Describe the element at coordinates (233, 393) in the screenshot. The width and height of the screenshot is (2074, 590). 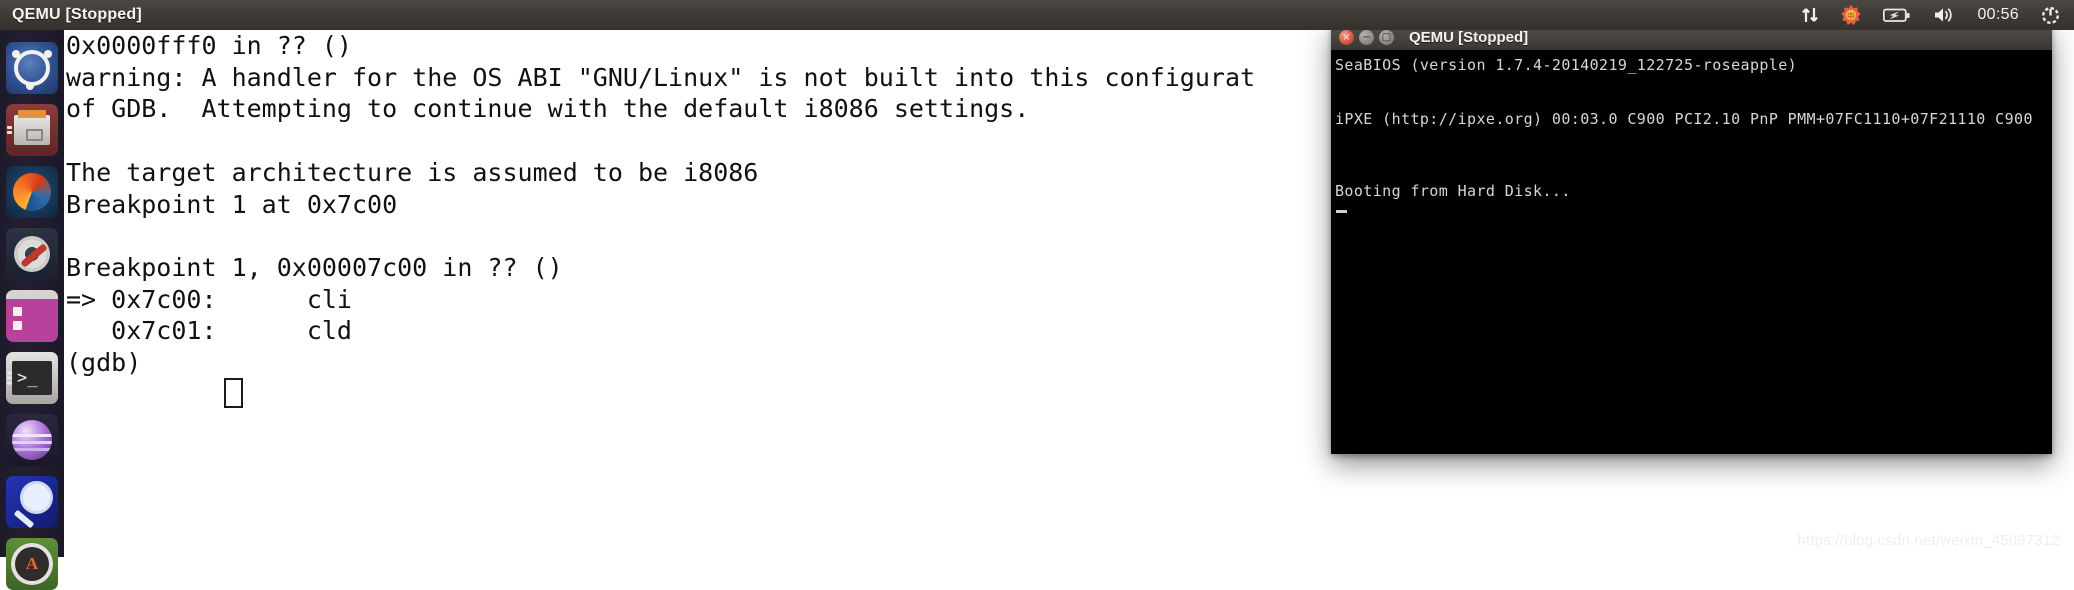
I see `gdb-text-cursor` at that location.